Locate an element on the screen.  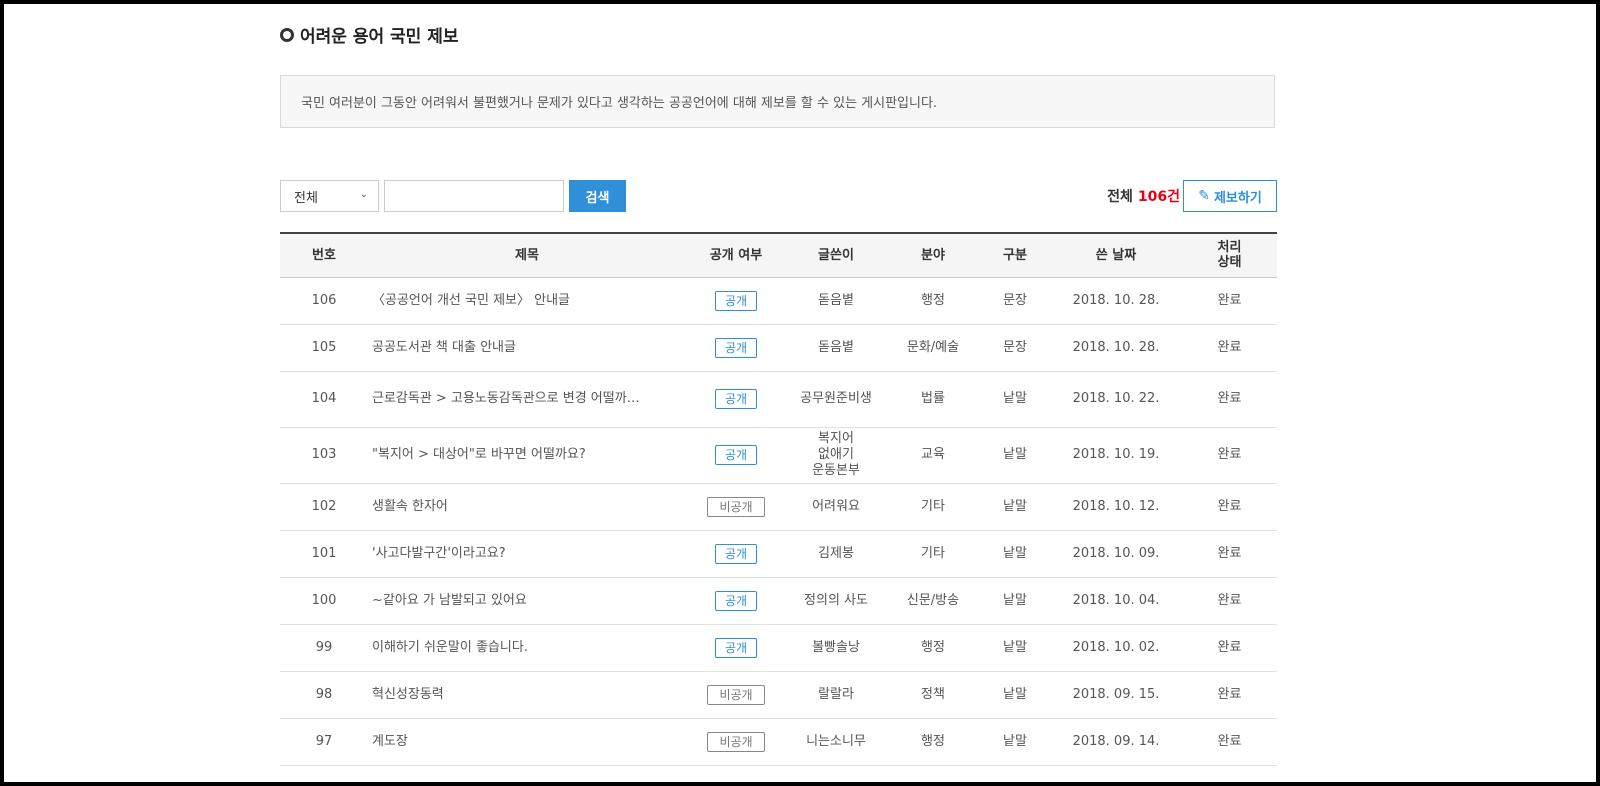
search-input is located at coordinates (474, 196).